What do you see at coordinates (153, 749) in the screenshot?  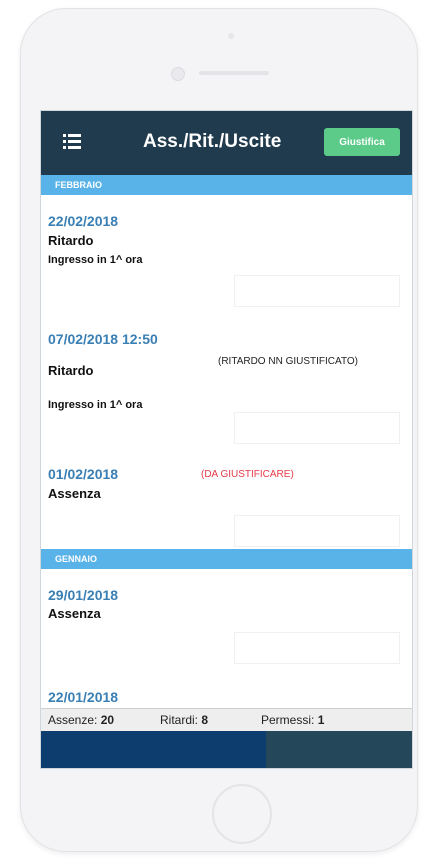 I see `bottom-bar-left` at bounding box center [153, 749].